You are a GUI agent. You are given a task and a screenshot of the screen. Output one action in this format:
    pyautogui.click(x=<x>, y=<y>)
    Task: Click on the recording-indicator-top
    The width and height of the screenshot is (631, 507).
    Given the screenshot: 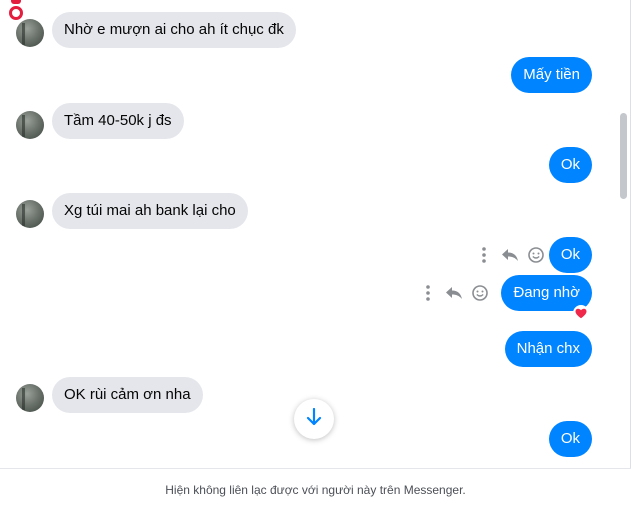 What is the action you would take?
    pyautogui.click(x=16, y=2)
    